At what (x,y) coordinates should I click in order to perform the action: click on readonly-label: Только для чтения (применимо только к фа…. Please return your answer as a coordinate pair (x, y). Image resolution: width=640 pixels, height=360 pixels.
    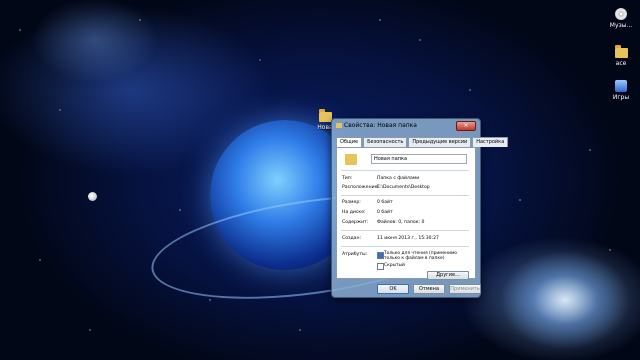
    Looking at the image, I should click on (420, 256).